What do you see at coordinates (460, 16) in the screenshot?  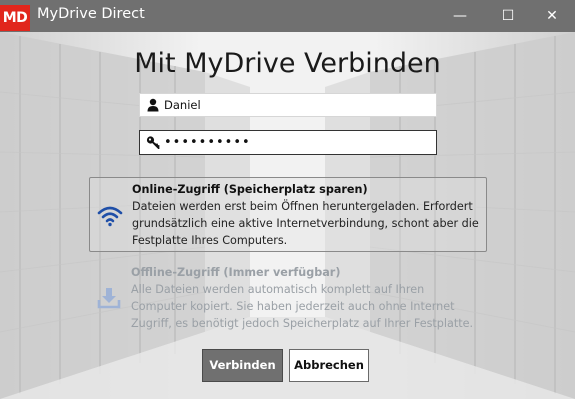 I see `minimize-button: —` at bounding box center [460, 16].